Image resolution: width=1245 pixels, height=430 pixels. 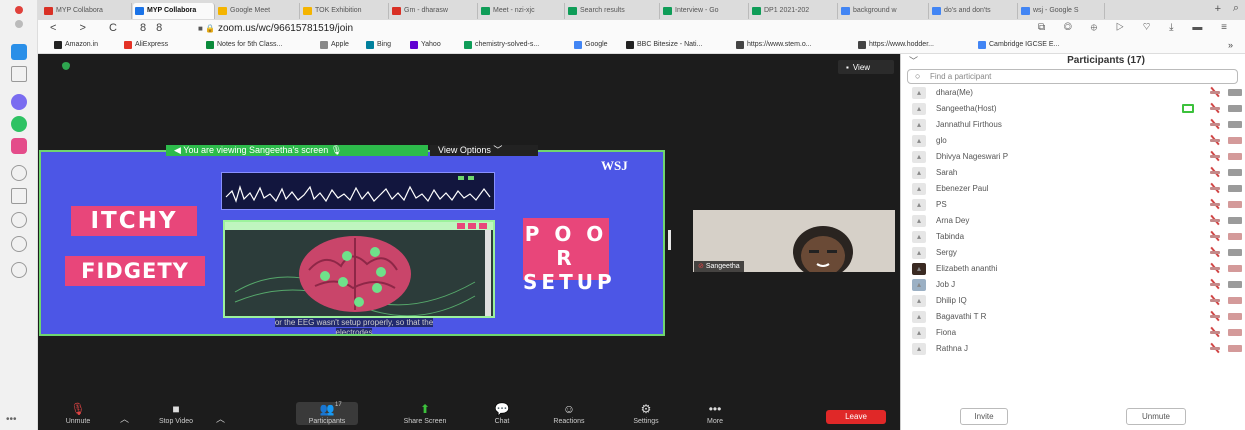 What do you see at coordinates (1077, 270) in the screenshot?
I see `participant-row: ▴ Elizabeth ananthi` at bounding box center [1077, 270].